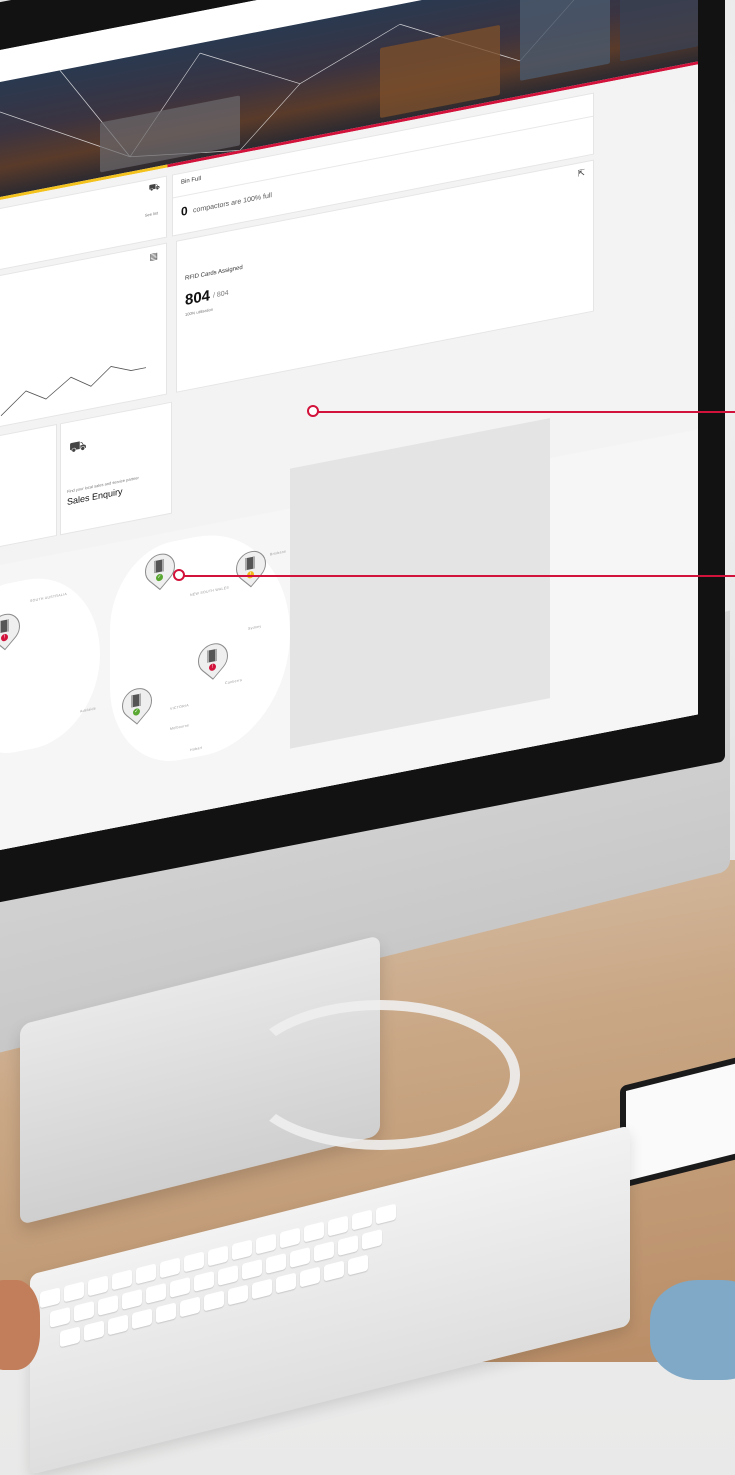 The image size is (735, 1475). What do you see at coordinates (459, 576) in the screenshot?
I see `callout-line-sales` at bounding box center [459, 576].